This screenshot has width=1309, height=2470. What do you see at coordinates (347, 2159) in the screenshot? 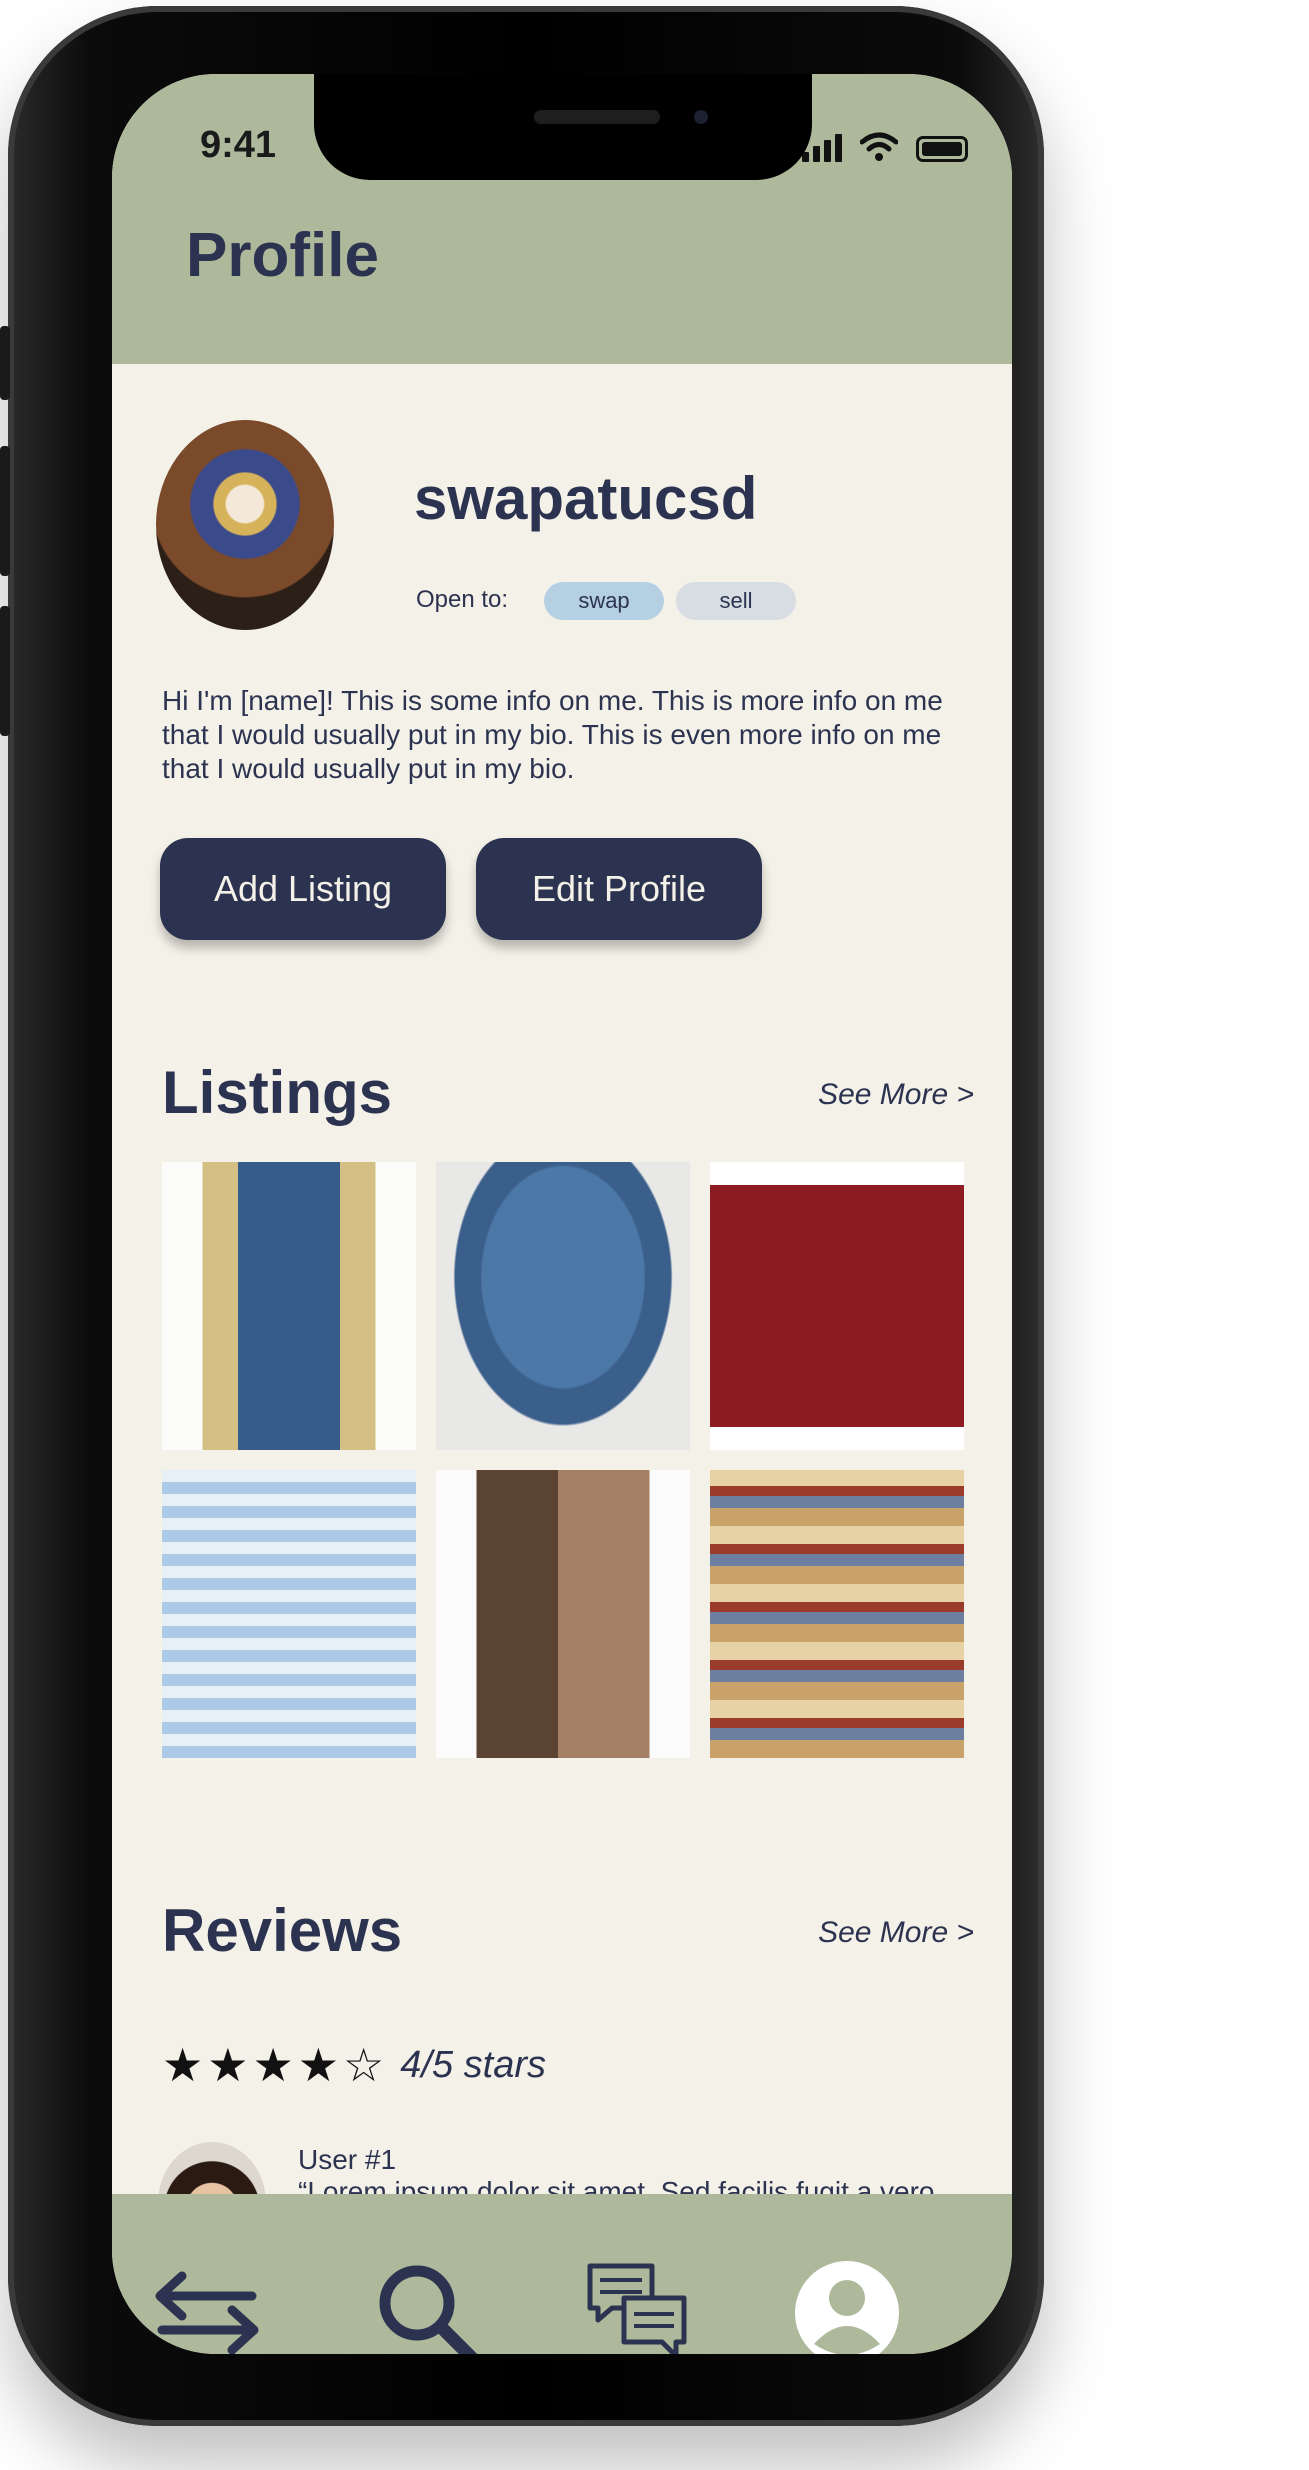
I see `reviewer-name: User #1` at bounding box center [347, 2159].